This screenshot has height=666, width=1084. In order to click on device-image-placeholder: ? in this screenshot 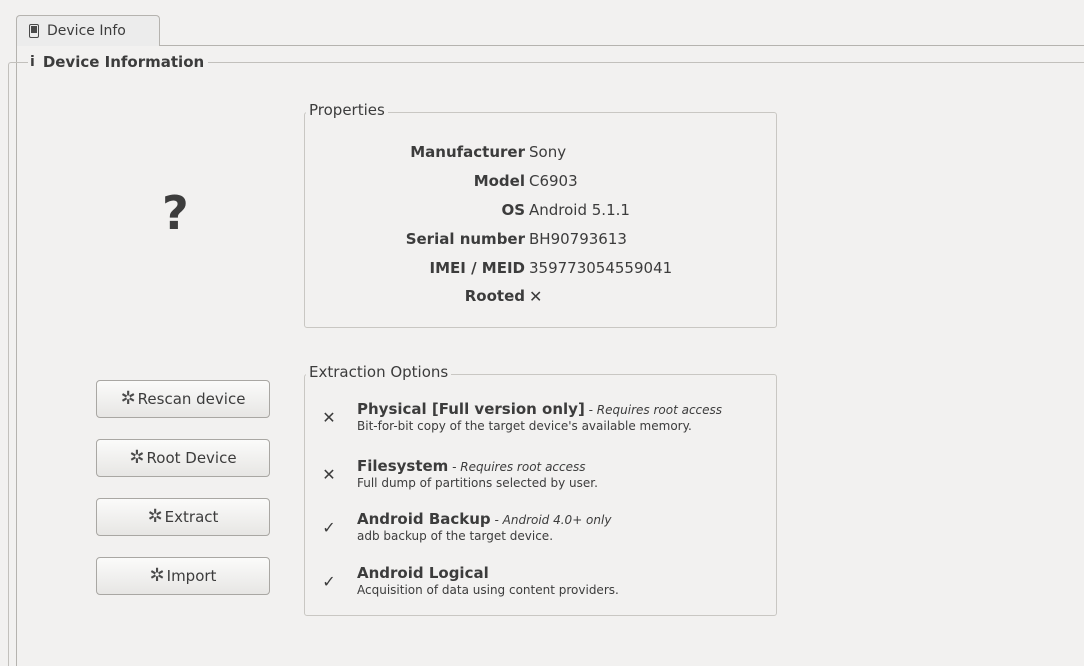, I will do `click(175, 213)`.